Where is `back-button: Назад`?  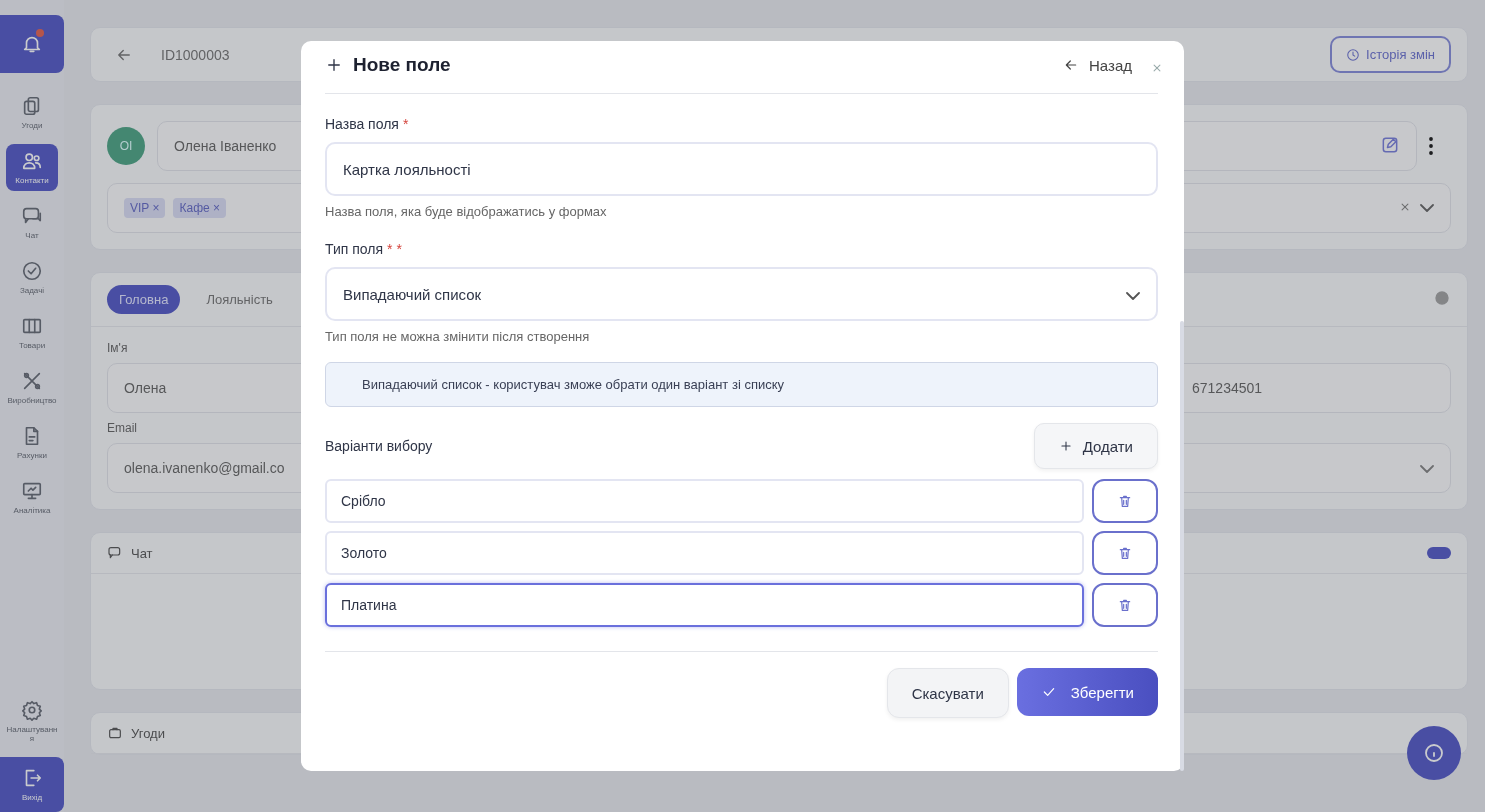
back-button: Назад is located at coordinates (1097, 65).